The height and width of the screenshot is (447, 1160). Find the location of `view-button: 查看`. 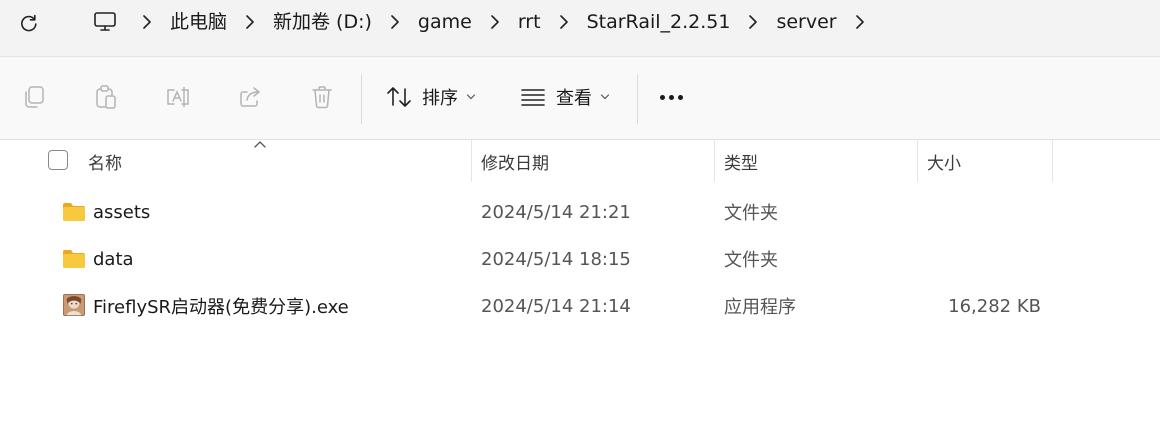

view-button: 查看 is located at coordinates (565, 97).